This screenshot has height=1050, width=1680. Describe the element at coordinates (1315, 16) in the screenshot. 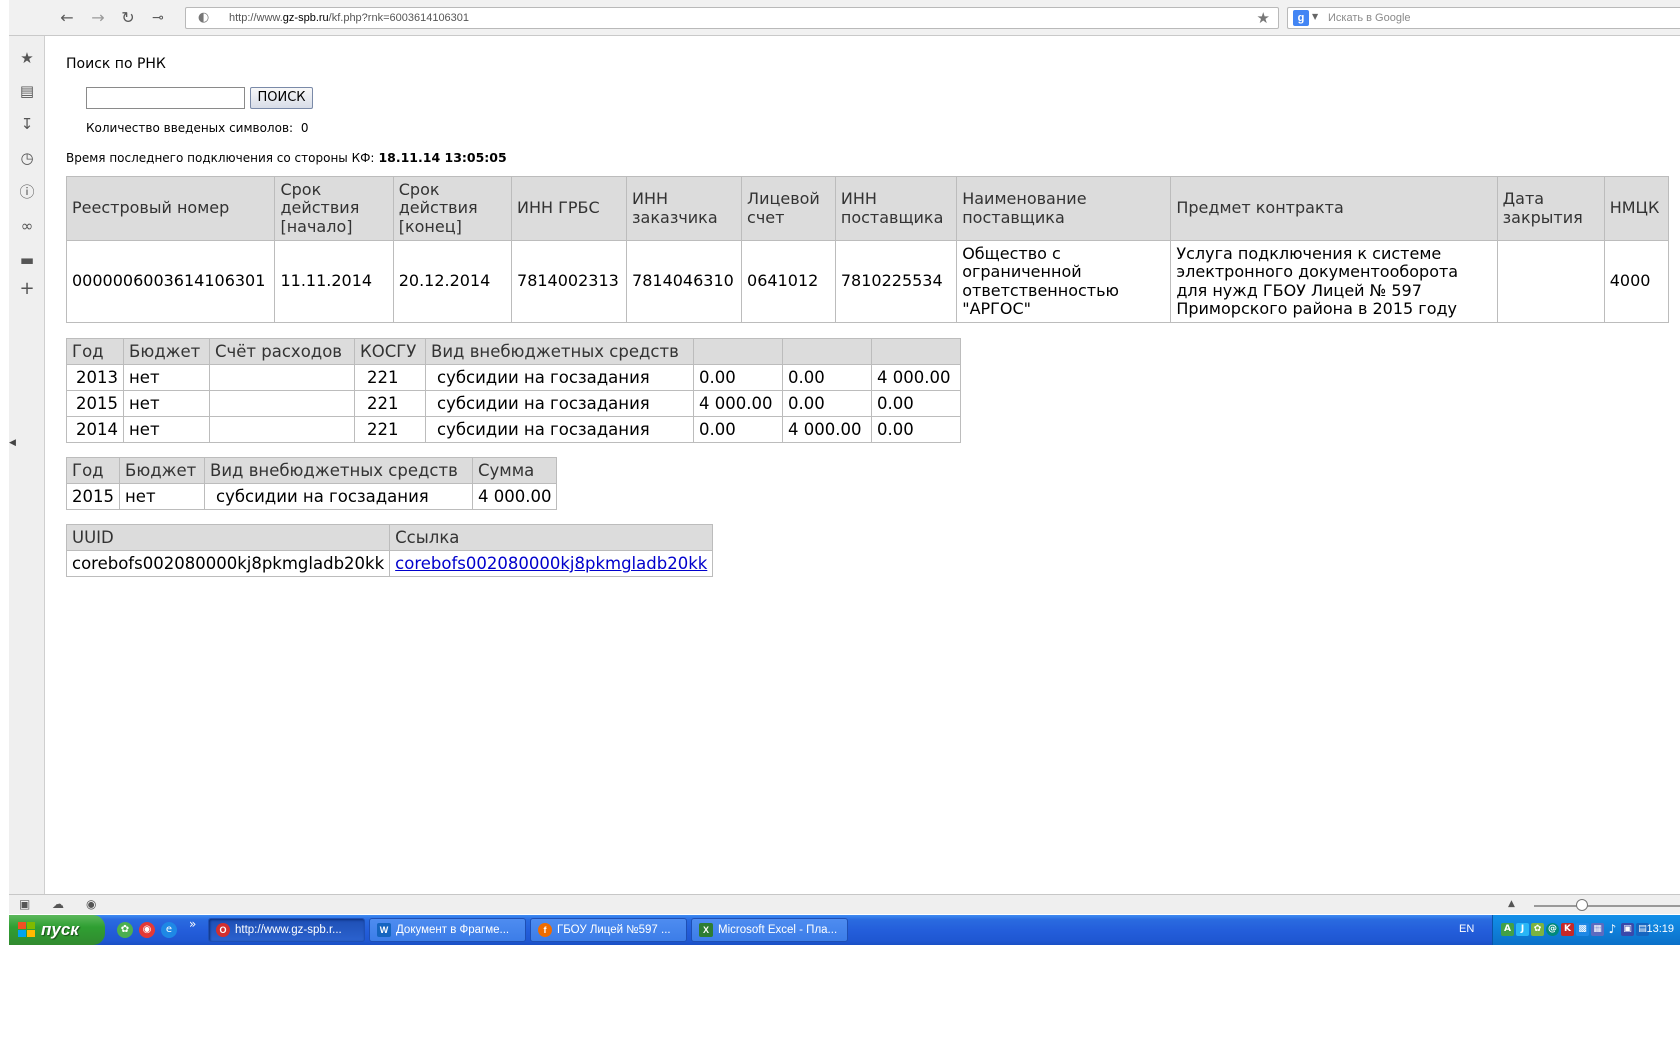

I see `dropdown-arrow-icon: ▼` at that location.